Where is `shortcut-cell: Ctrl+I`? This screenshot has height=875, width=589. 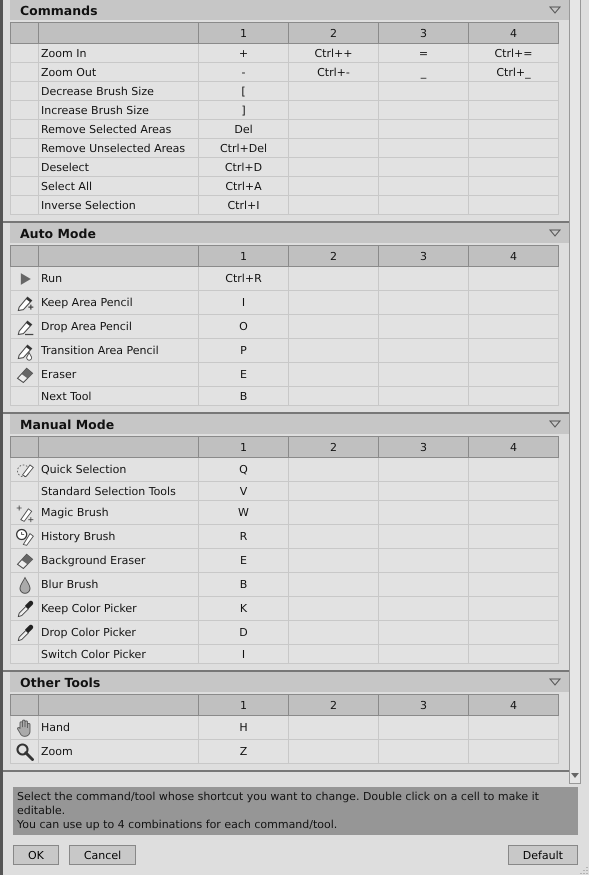 shortcut-cell: Ctrl+I is located at coordinates (243, 205).